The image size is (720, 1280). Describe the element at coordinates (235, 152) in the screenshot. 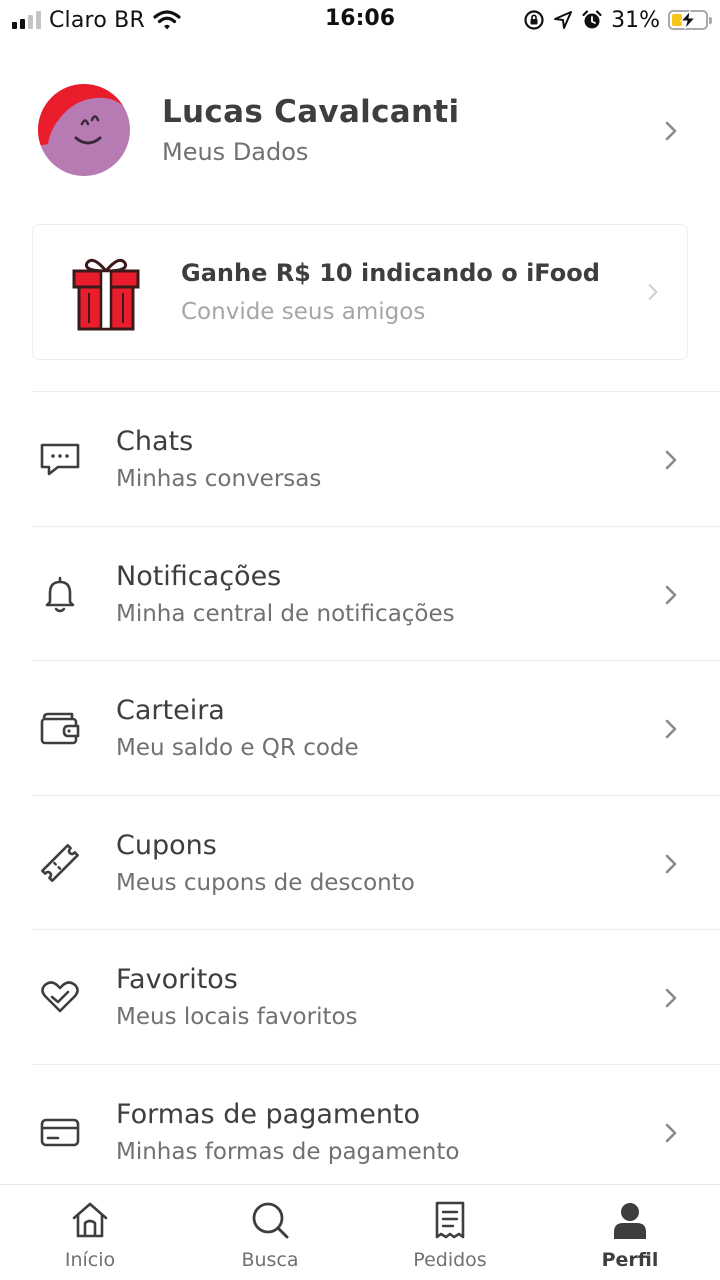

I see `profile-subtitle: Meus Dados` at that location.